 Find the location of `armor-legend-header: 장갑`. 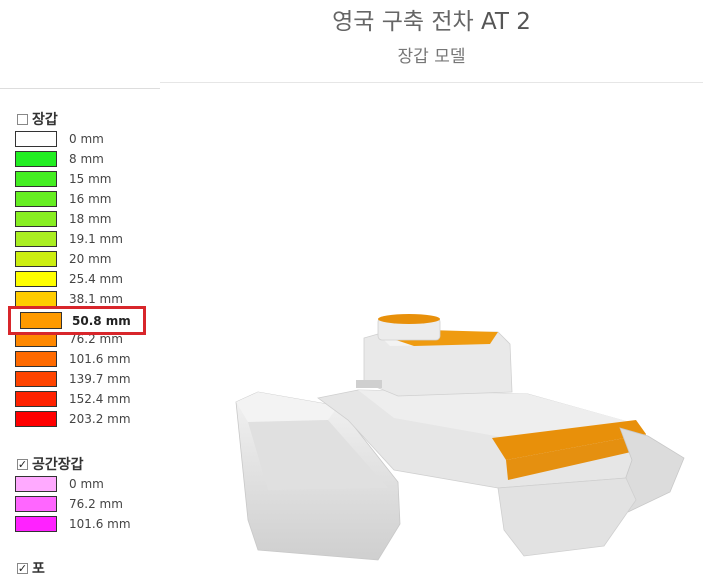

armor-legend-header: 장갑 is located at coordinates (72, 119).